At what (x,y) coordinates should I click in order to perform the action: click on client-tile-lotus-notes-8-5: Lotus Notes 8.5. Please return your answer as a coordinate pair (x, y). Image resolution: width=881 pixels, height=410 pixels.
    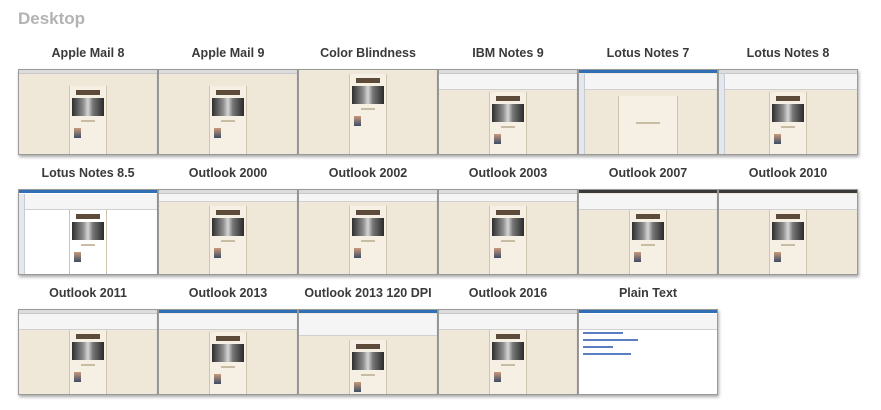
    Looking at the image, I should click on (88, 219).